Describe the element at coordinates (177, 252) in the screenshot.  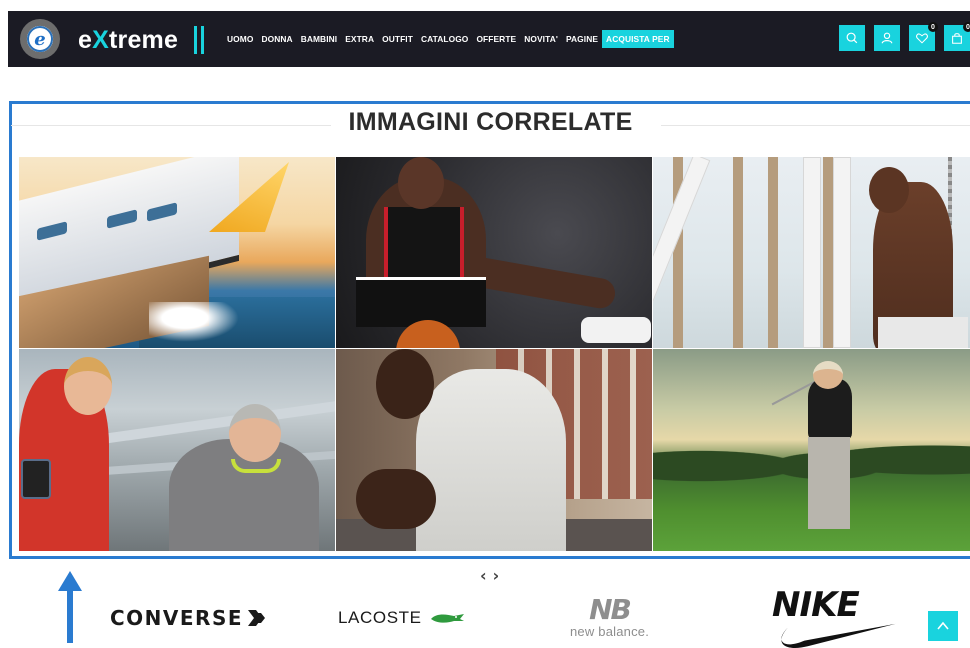
I see `sailing-boat-image` at that location.